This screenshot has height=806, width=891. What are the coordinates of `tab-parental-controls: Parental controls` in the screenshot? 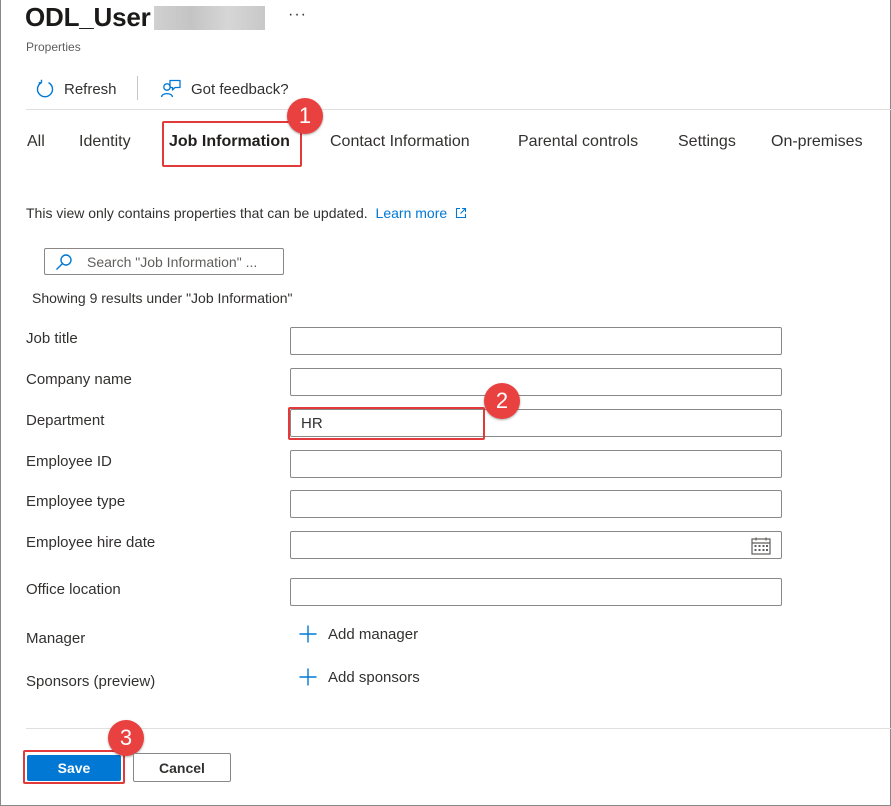 It's located at (578, 142).